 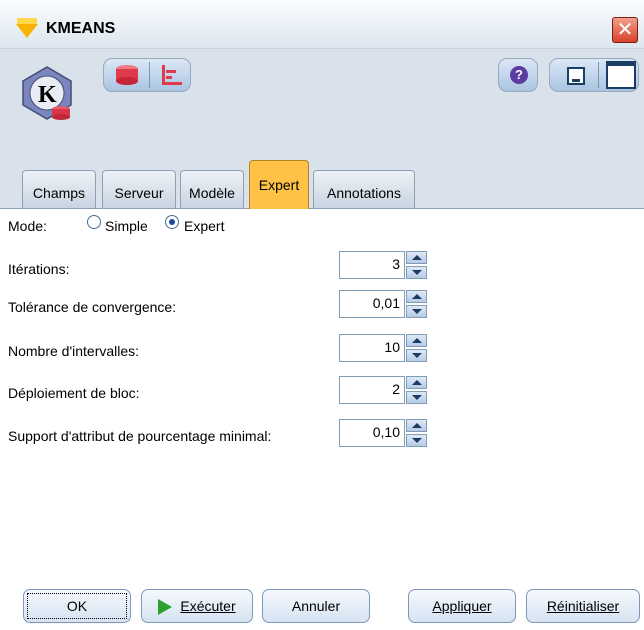 What do you see at coordinates (416, 265) in the screenshot?
I see `iterations-stepper` at bounding box center [416, 265].